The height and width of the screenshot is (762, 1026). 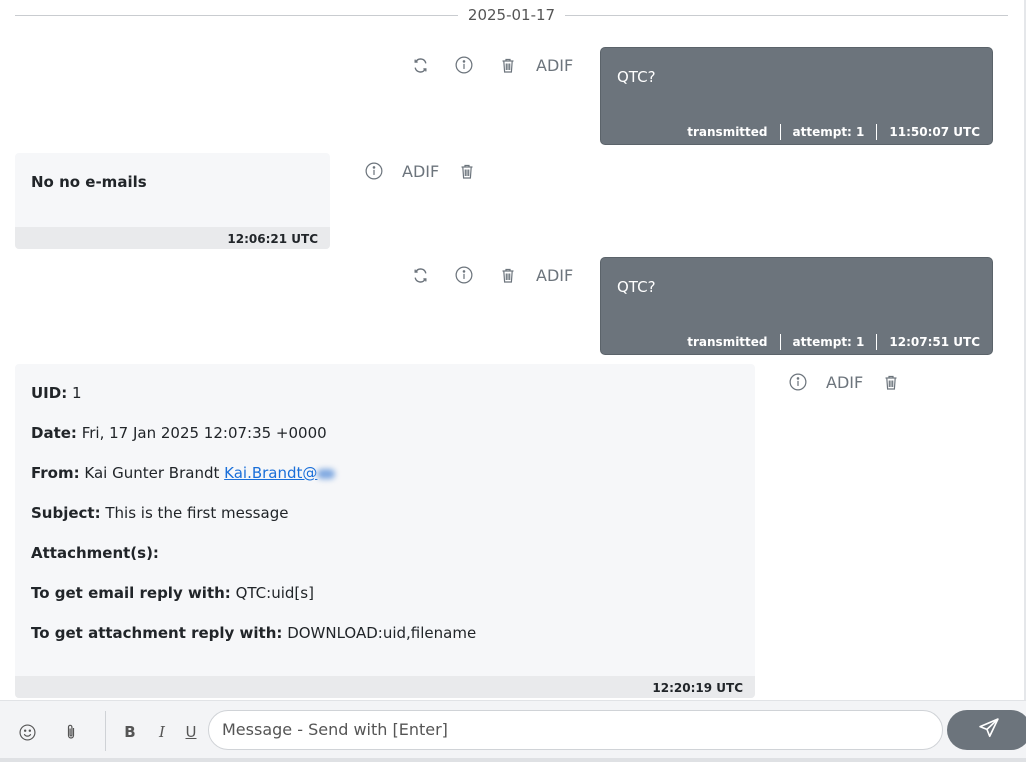 What do you see at coordinates (989, 730) in the screenshot?
I see `send-icon` at bounding box center [989, 730].